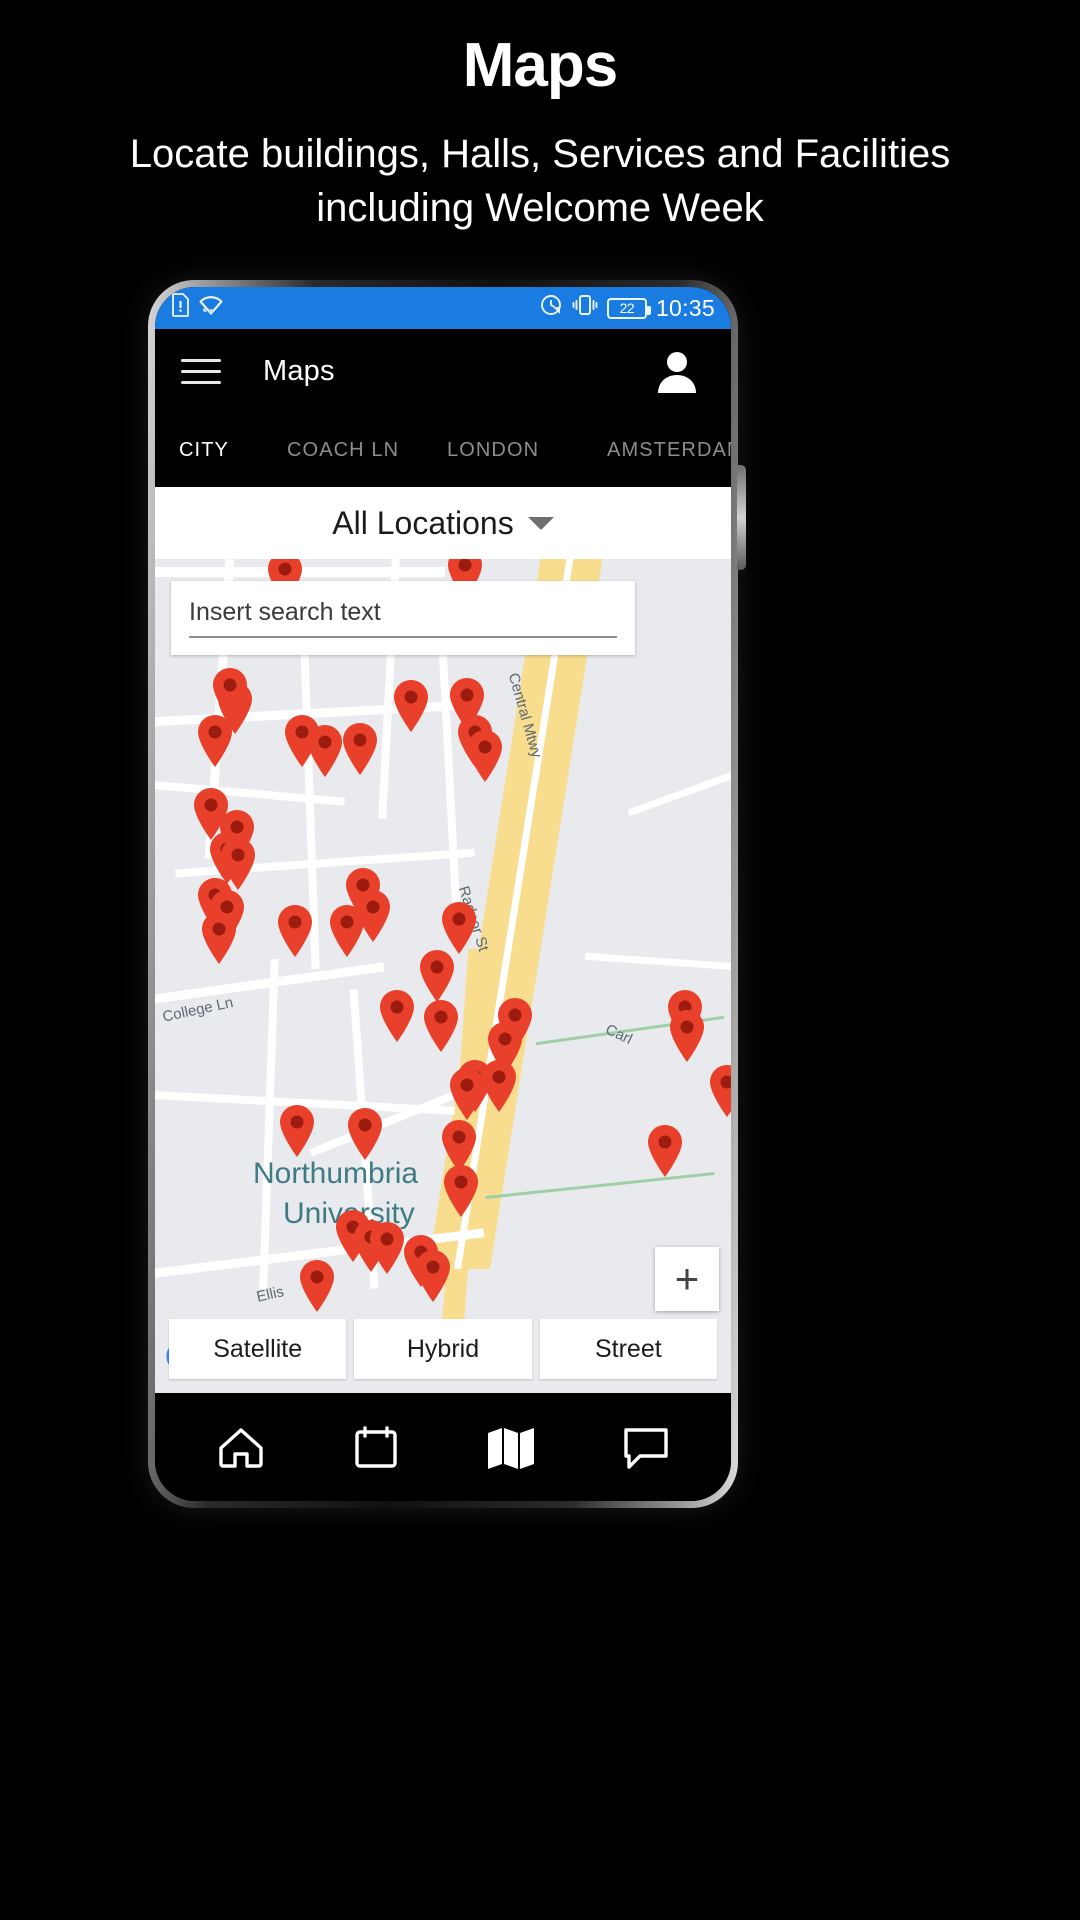 Image resolution: width=1080 pixels, height=1920 pixels. I want to click on wifi-icon, so click(211, 308).